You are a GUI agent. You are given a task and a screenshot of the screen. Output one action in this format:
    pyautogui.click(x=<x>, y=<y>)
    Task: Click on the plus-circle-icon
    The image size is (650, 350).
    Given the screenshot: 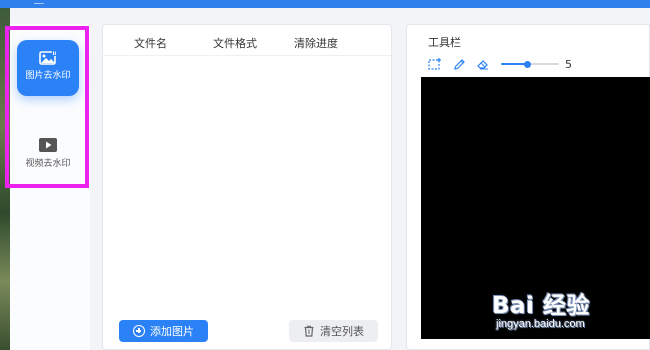 What is the action you would take?
    pyautogui.click(x=139, y=331)
    